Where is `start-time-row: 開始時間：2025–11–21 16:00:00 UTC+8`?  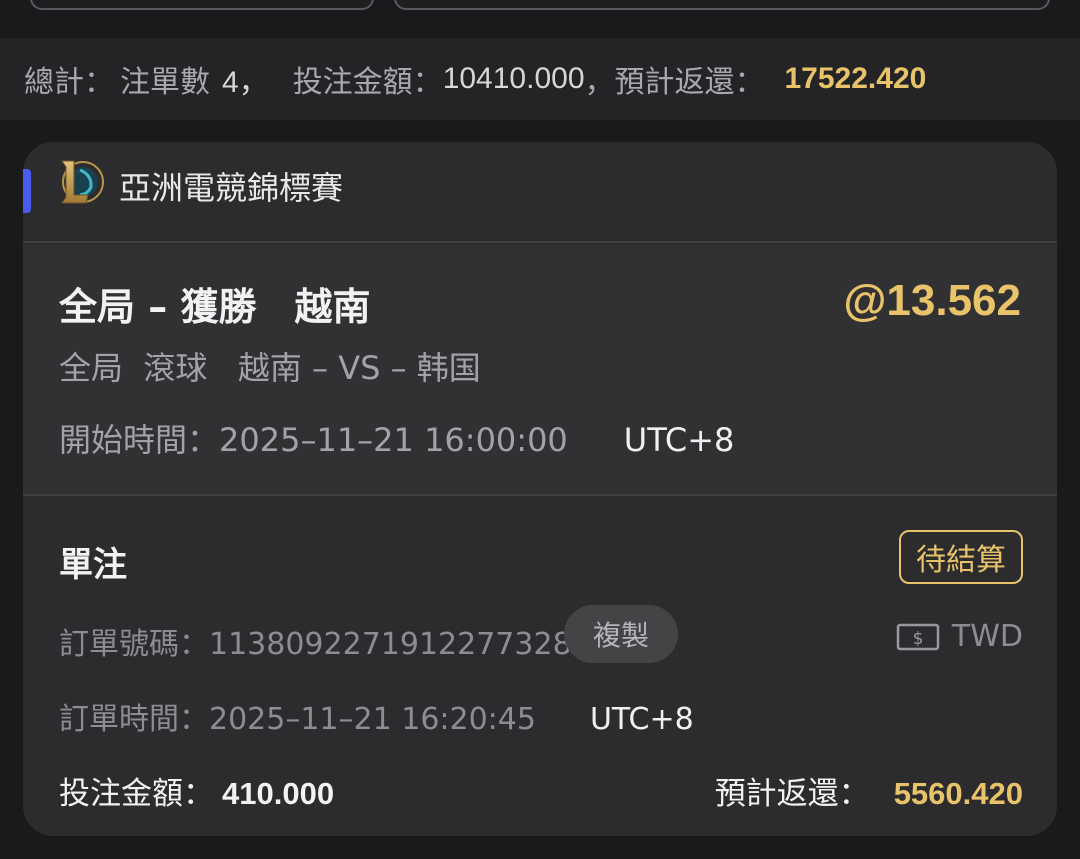 start-time-row: 開始時間：2025–11–21 16:00:00 UTC+8 is located at coordinates (396, 438).